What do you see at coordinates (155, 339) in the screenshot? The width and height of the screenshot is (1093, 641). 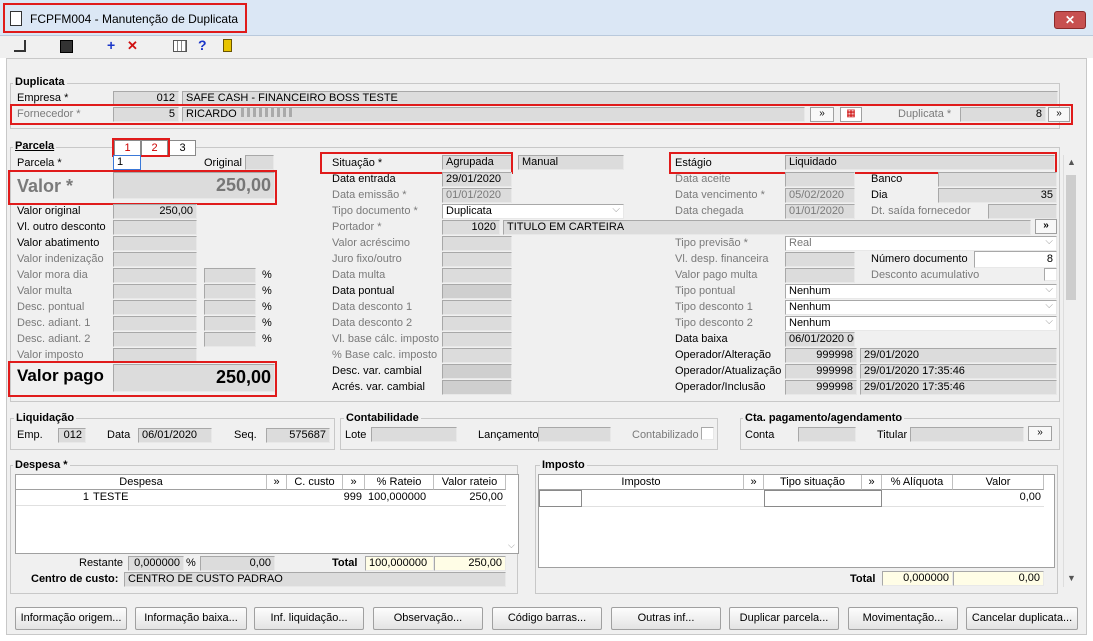 I see `desc-adiant-2-field` at bounding box center [155, 339].